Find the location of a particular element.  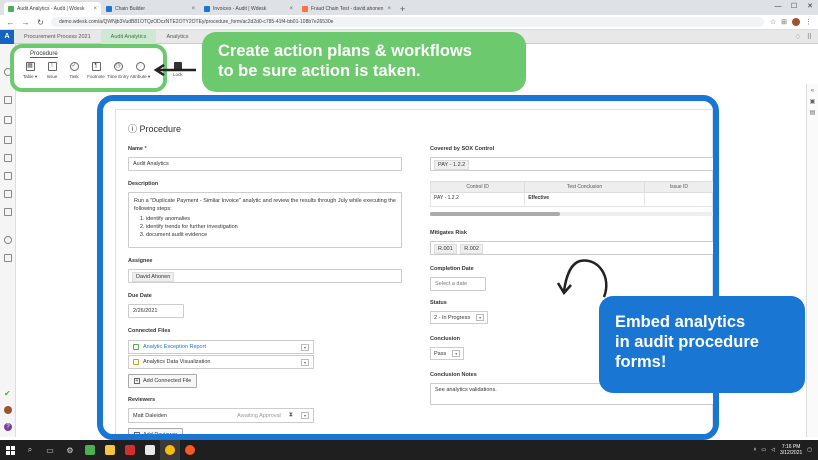

app-icon is located at coordinates (190, 450).